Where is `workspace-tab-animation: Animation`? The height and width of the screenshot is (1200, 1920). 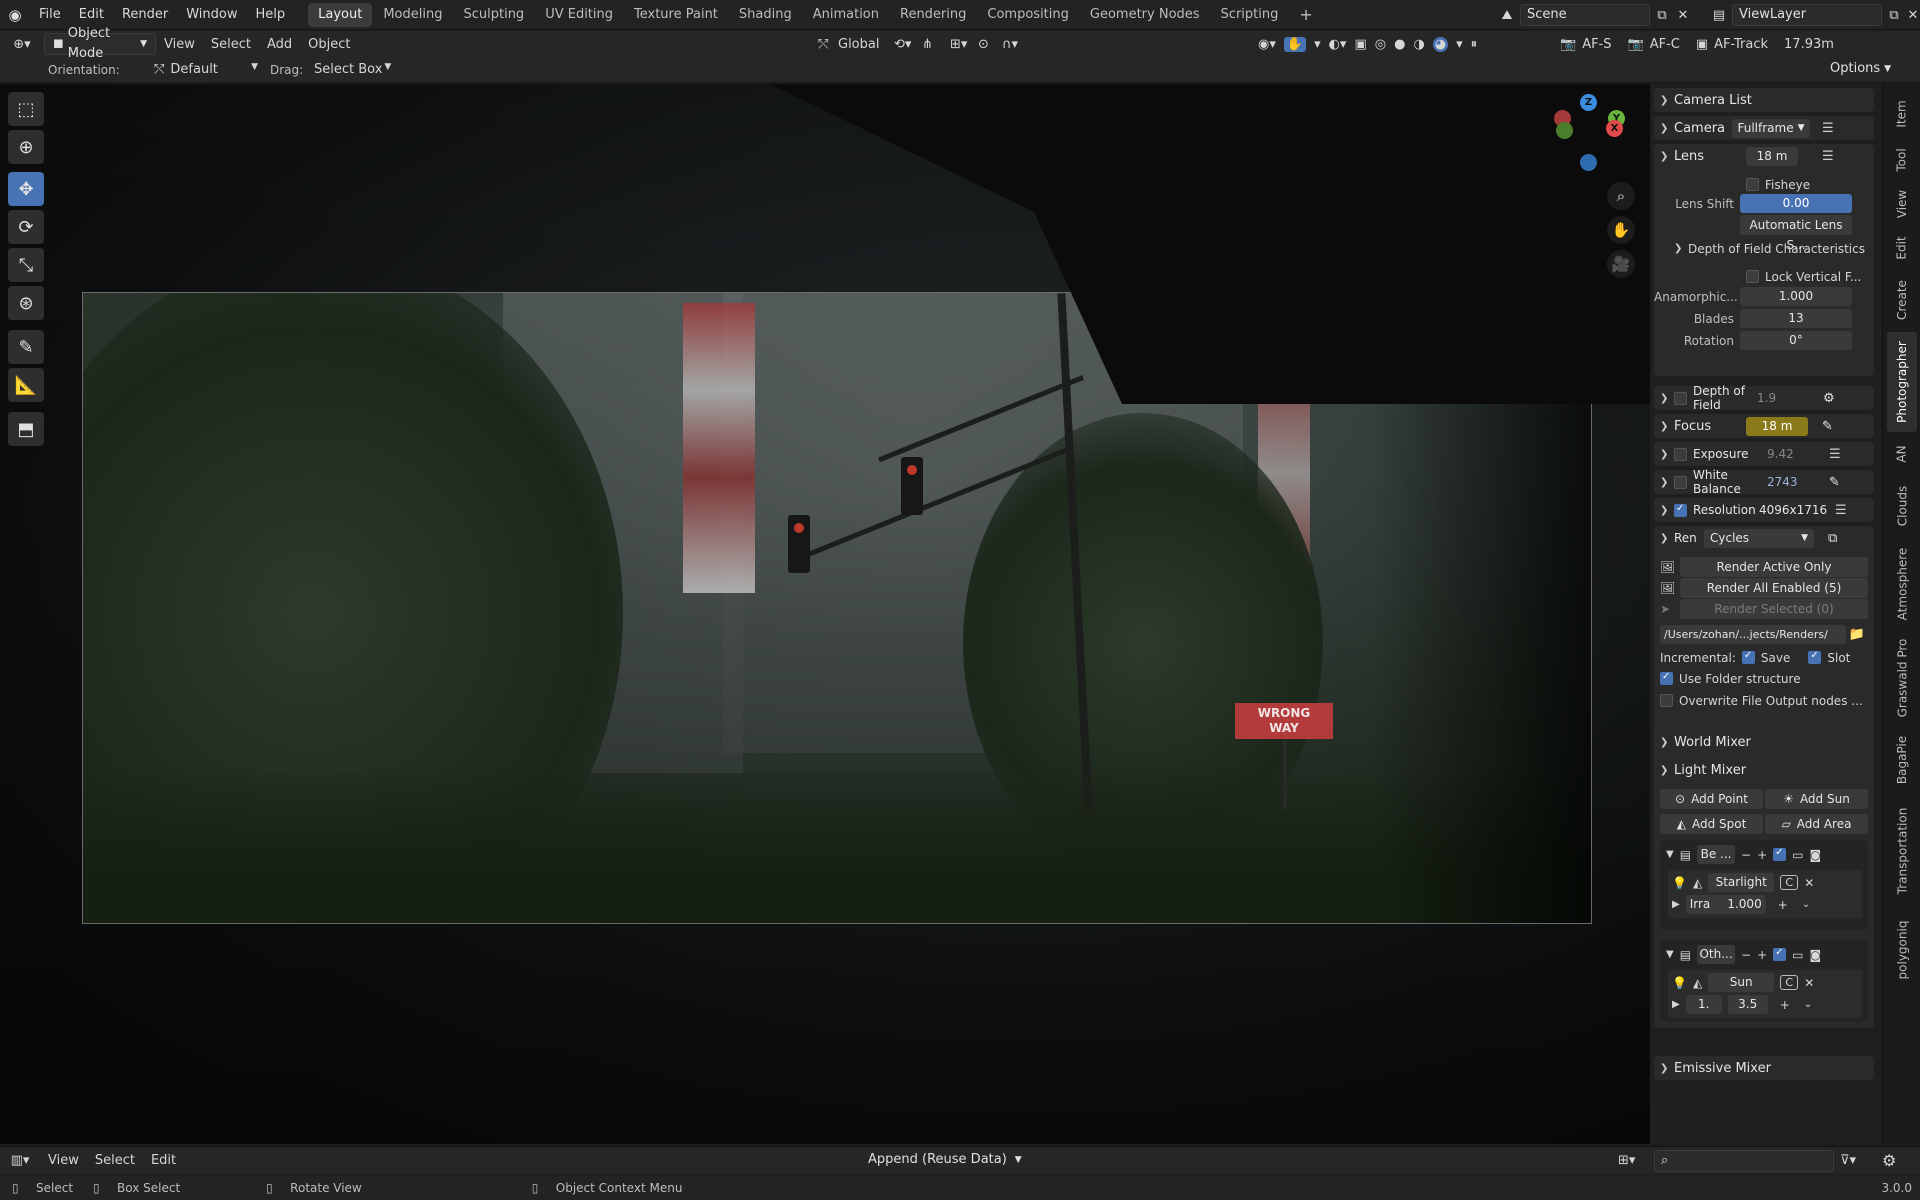
workspace-tab-animation: Animation is located at coordinates (846, 15).